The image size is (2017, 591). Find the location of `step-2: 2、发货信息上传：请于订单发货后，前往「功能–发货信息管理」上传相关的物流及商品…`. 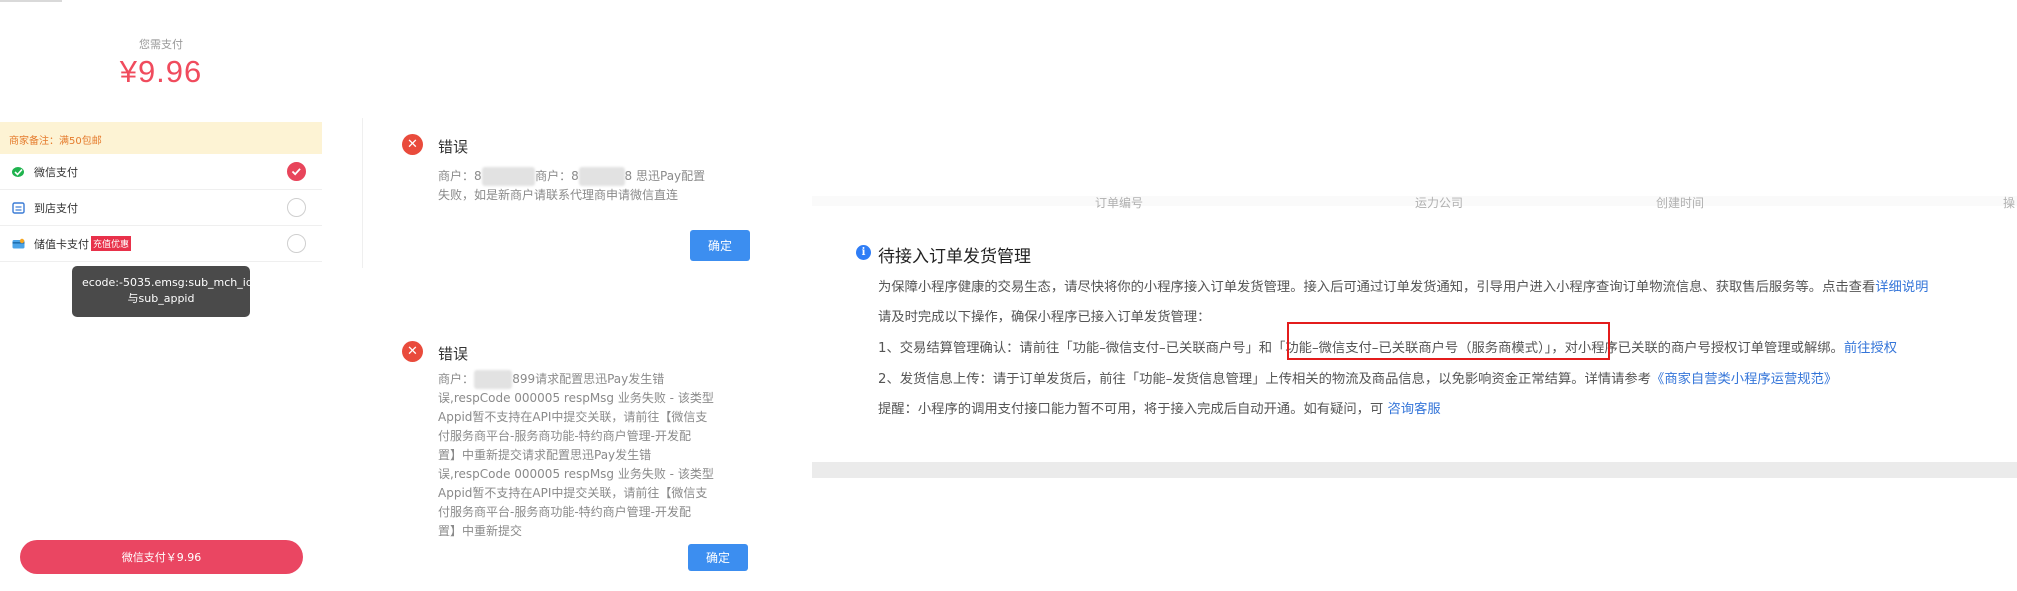

step-2: 2、发货信息上传：请于订单发货后，前往「功能–发货信息管理」上传相关的物流及商品… is located at coordinates (1357, 377).